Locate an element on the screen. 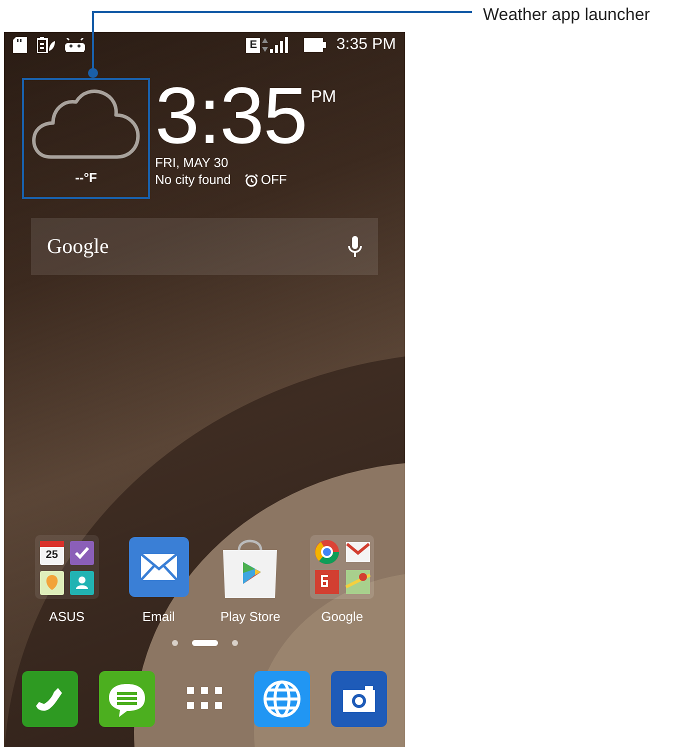 The width and height of the screenshot is (684, 747). page-indicator is located at coordinates (205, 643).